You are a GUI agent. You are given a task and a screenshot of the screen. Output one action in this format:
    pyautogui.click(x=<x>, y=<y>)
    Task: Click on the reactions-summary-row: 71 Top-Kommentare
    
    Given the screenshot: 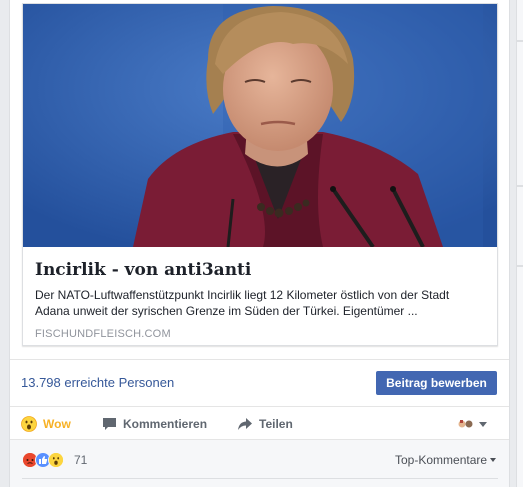 What is the action you would take?
    pyautogui.click(x=259, y=463)
    